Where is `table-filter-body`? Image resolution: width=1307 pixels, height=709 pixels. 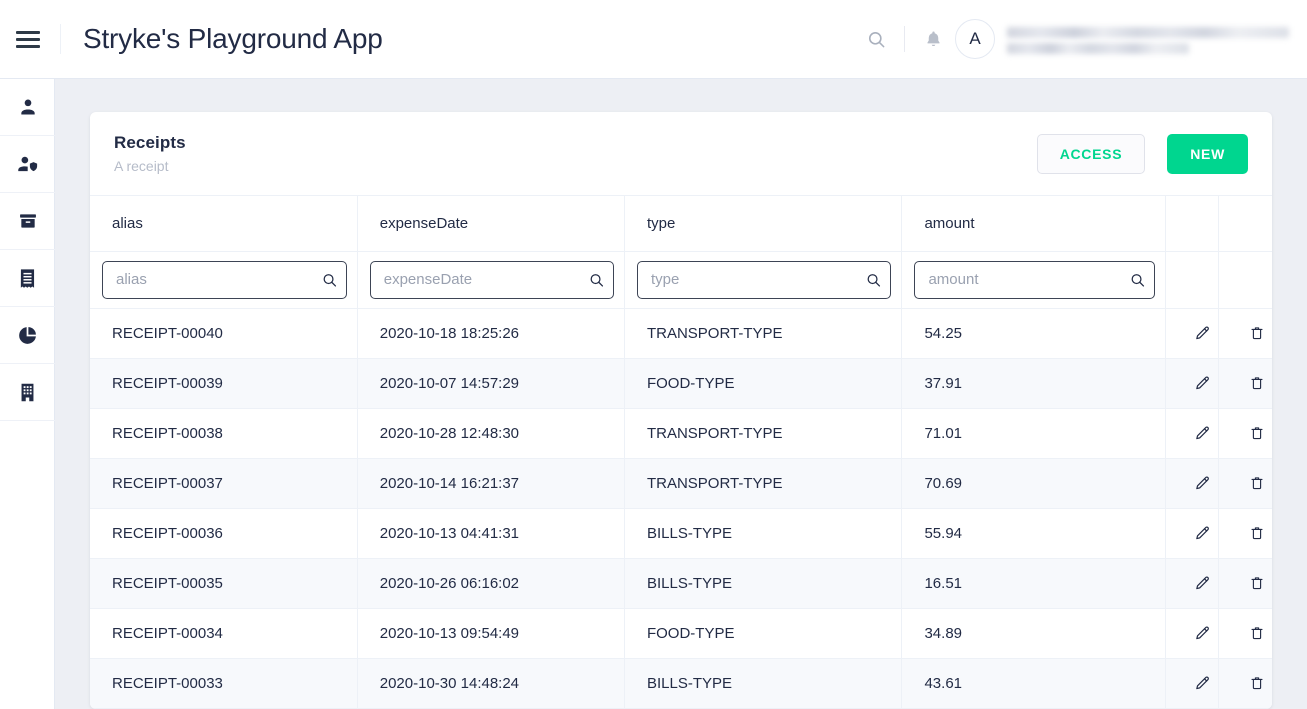
table-filter-body is located at coordinates (681, 280).